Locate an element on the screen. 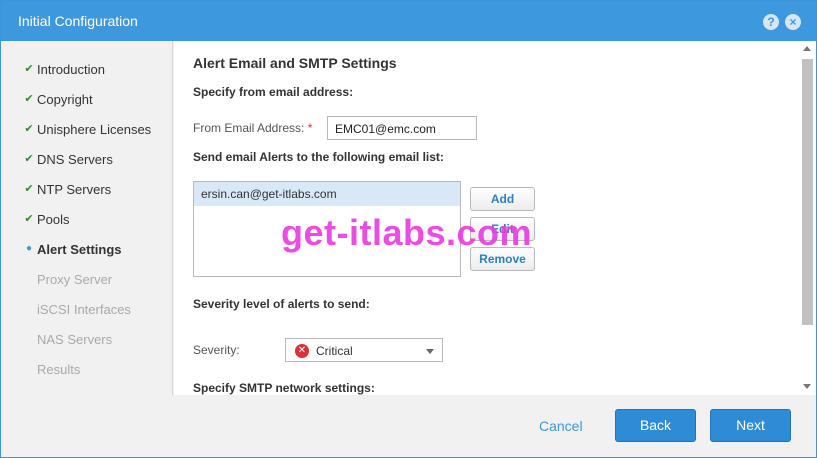 This screenshot has width=817, height=458. dialog-titlebar: Initial Configuration ? × is located at coordinates (408, 21).